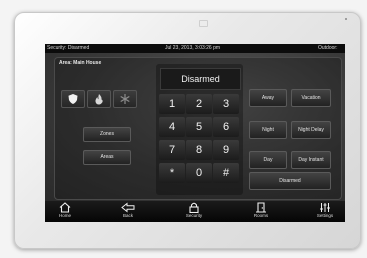 The image size is (367, 258). I want to click on nav-home-label: Home, so click(64, 215).